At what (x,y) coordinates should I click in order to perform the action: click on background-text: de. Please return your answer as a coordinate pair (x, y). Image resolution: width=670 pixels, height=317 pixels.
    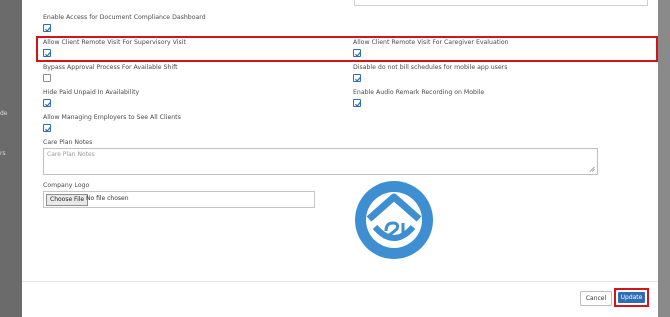
    Looking at the image, I should click on (4, 113).